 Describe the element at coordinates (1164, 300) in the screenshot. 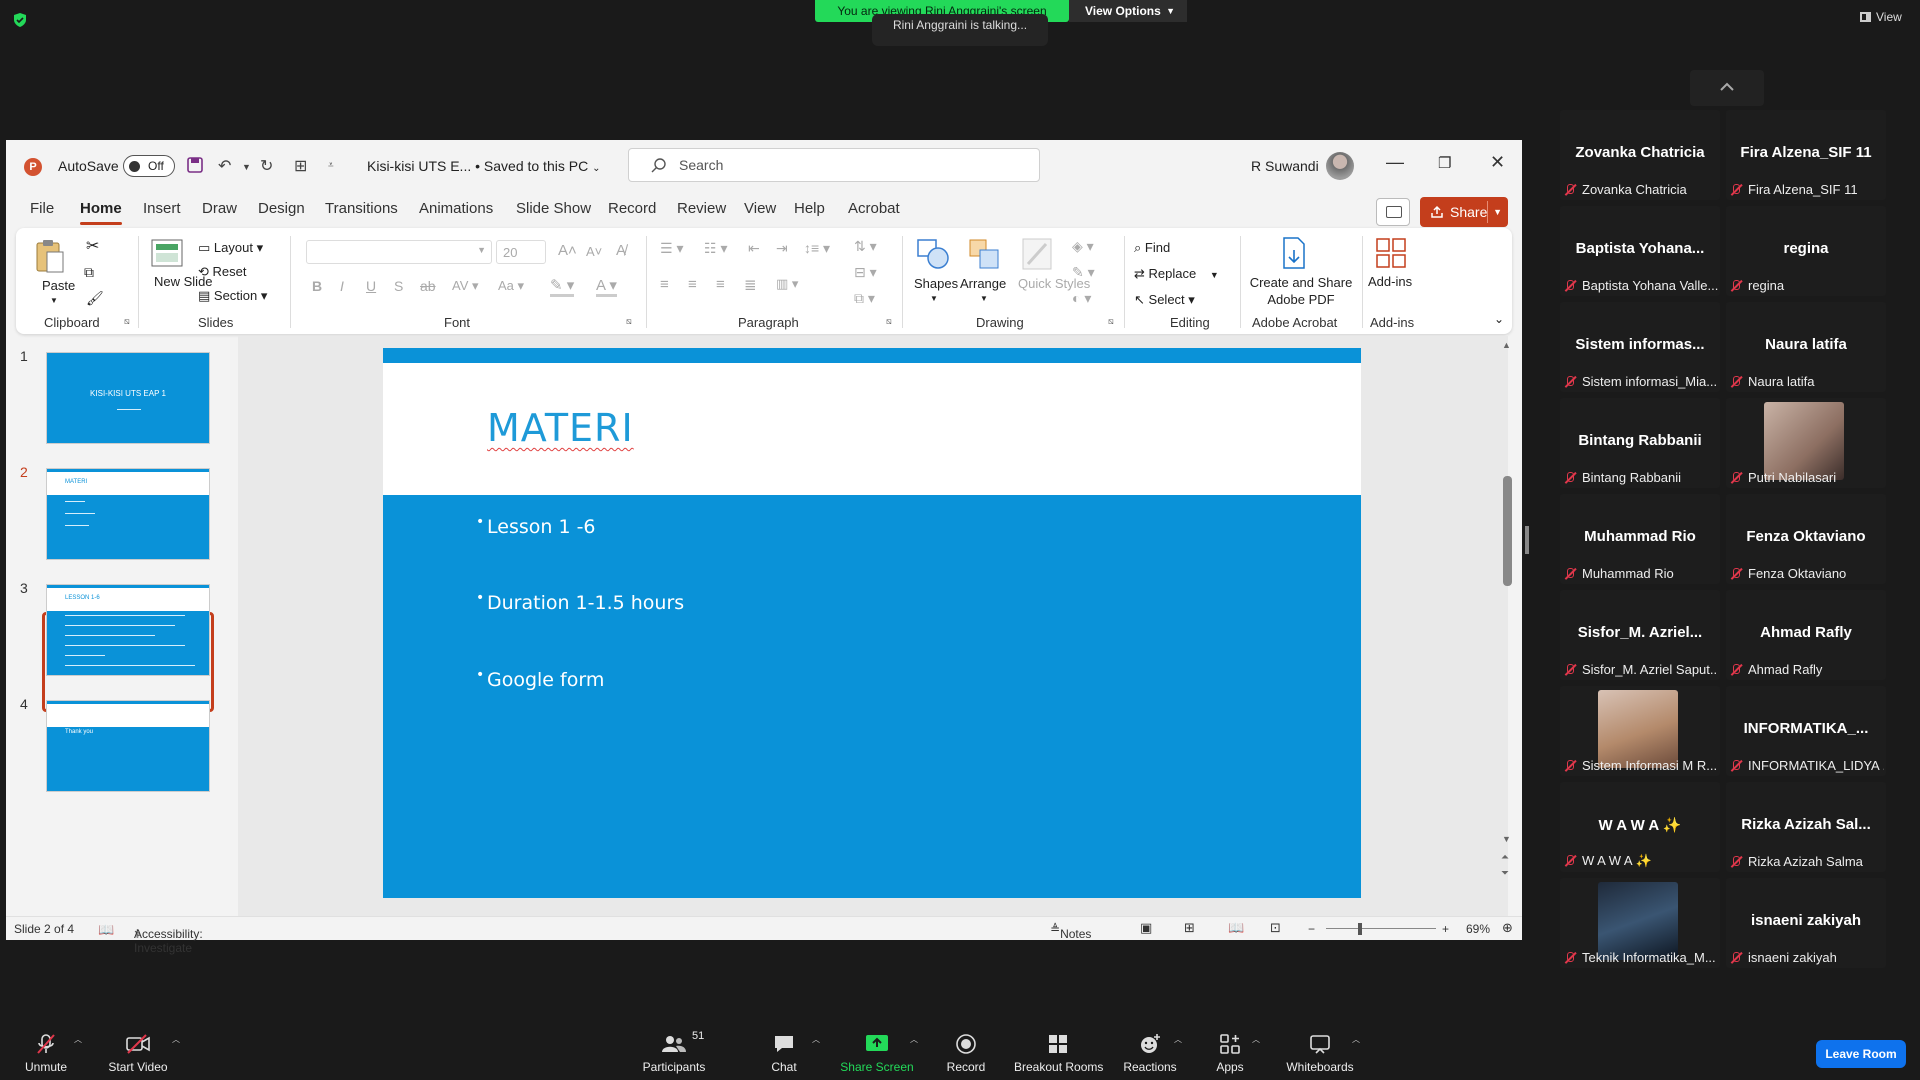

I see `select-button: ↖ Select ▾` at that location.